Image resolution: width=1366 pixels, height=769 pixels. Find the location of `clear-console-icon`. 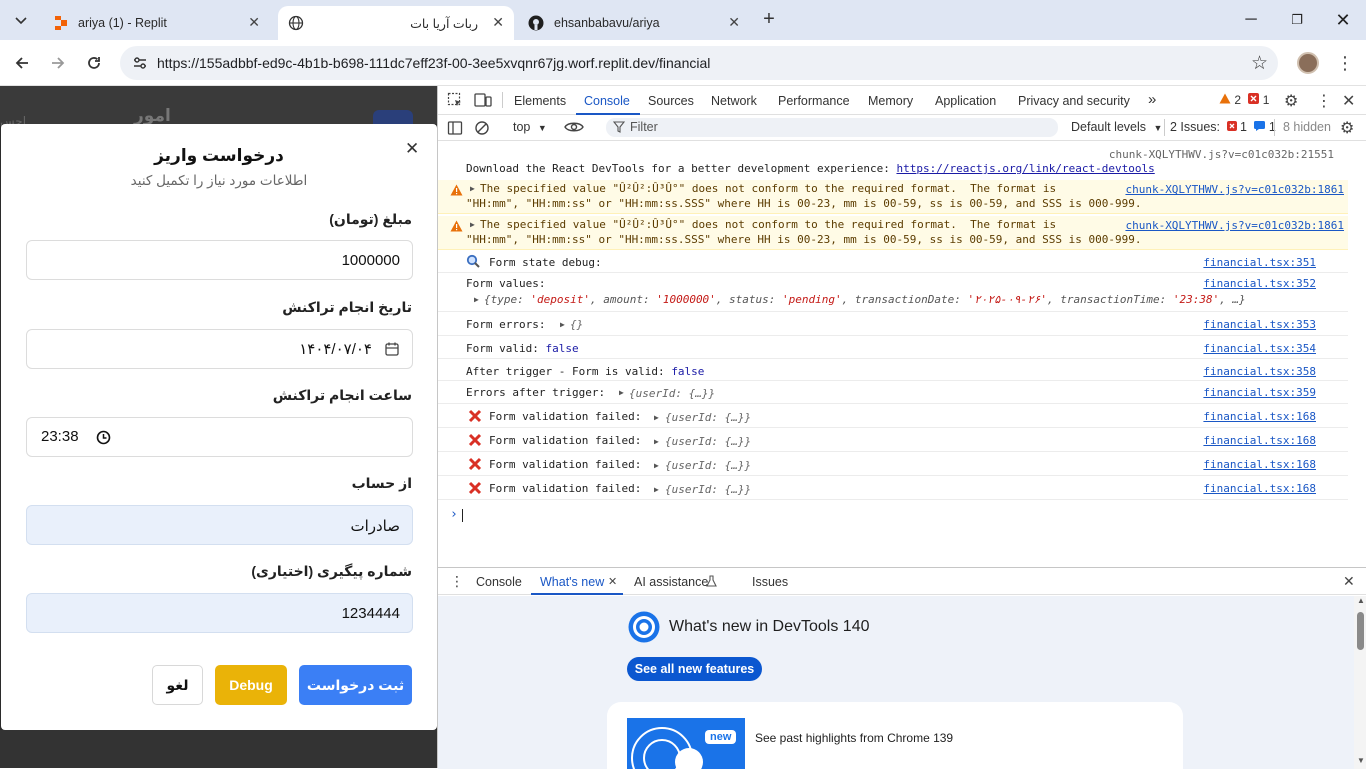

clear-console-icon is located at coordinates (482, 129).